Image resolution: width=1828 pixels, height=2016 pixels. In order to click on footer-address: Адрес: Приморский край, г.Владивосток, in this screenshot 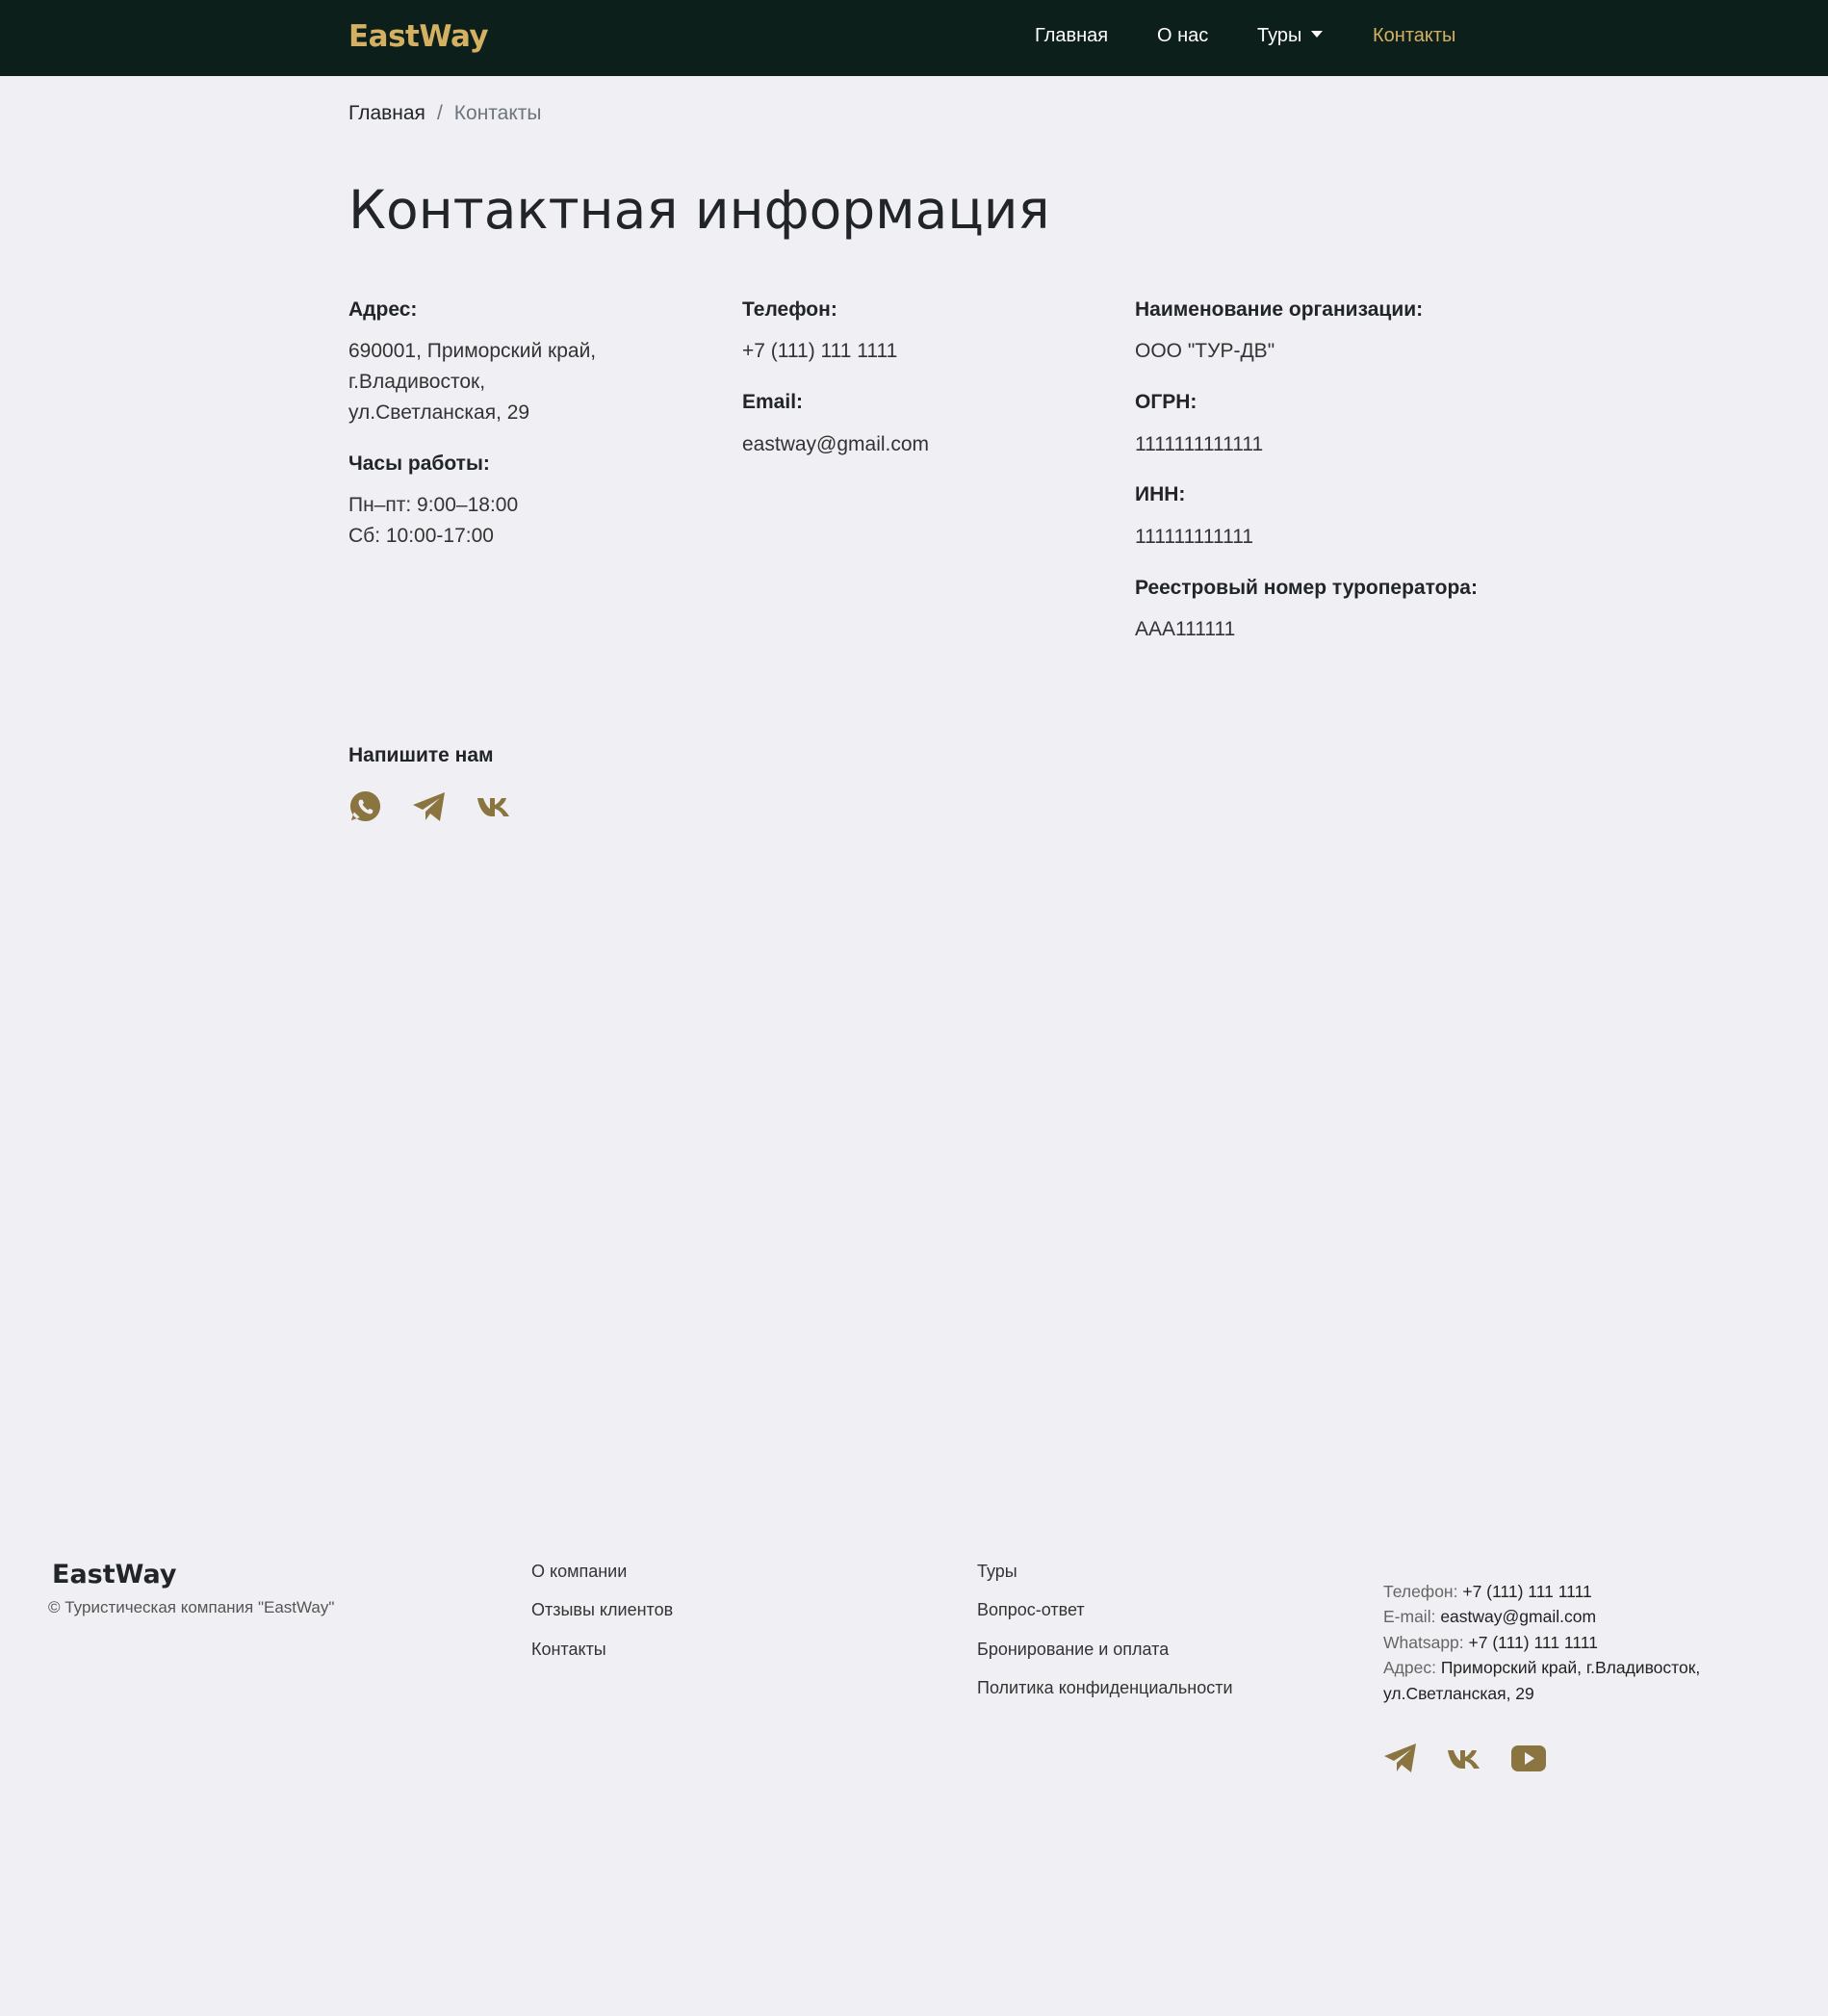, I will do `click(1542, 1668)`.